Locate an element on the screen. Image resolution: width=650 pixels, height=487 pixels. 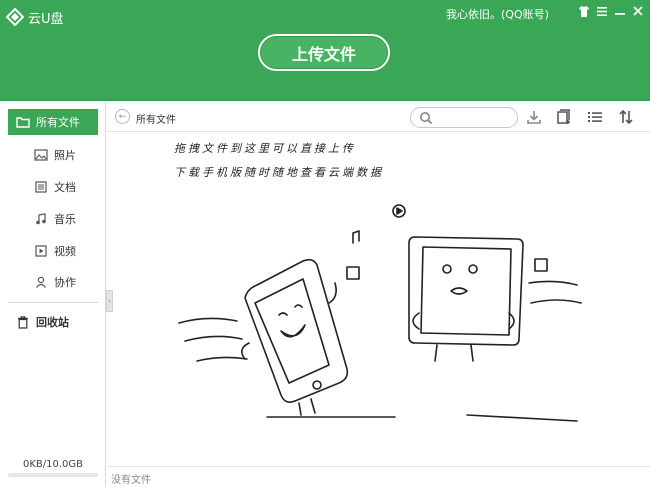
skin-shirt-icon is located at coordinates (584, 11).